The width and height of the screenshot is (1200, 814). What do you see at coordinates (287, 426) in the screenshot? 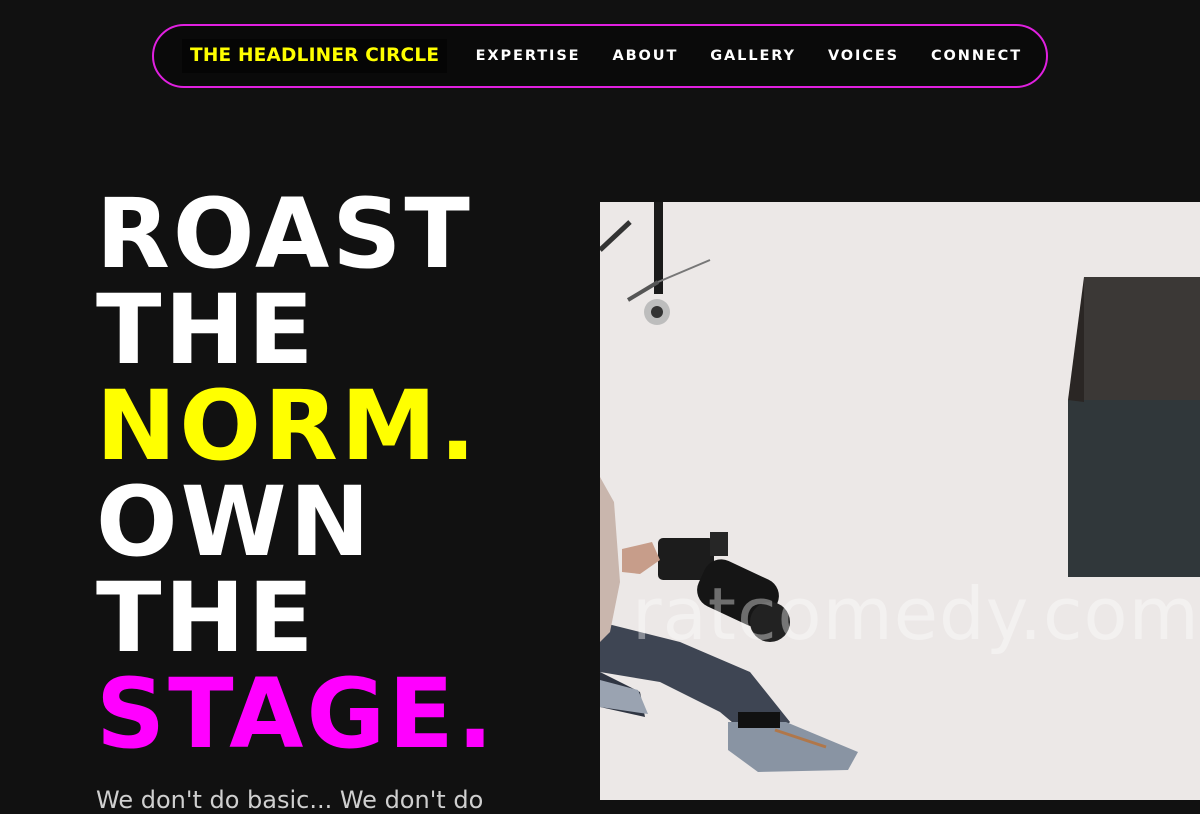
I see `headline-line-3: NORM.` at bounding box center [287, 426].